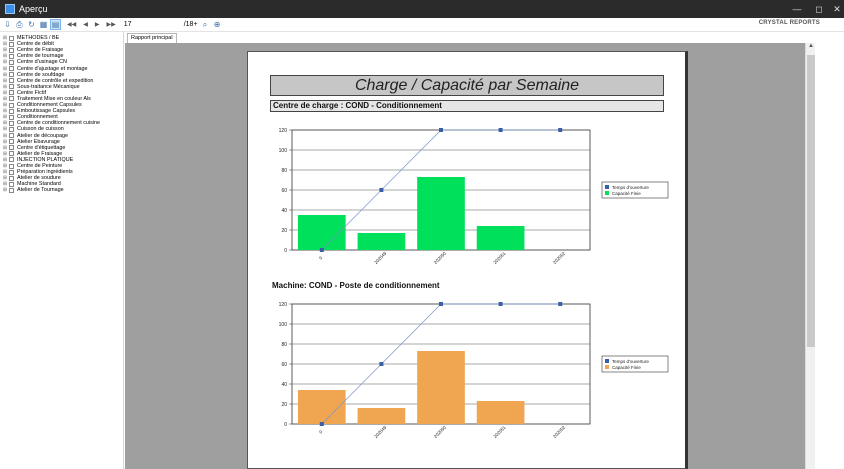  I want to click on app-icon, so click(10, 9).